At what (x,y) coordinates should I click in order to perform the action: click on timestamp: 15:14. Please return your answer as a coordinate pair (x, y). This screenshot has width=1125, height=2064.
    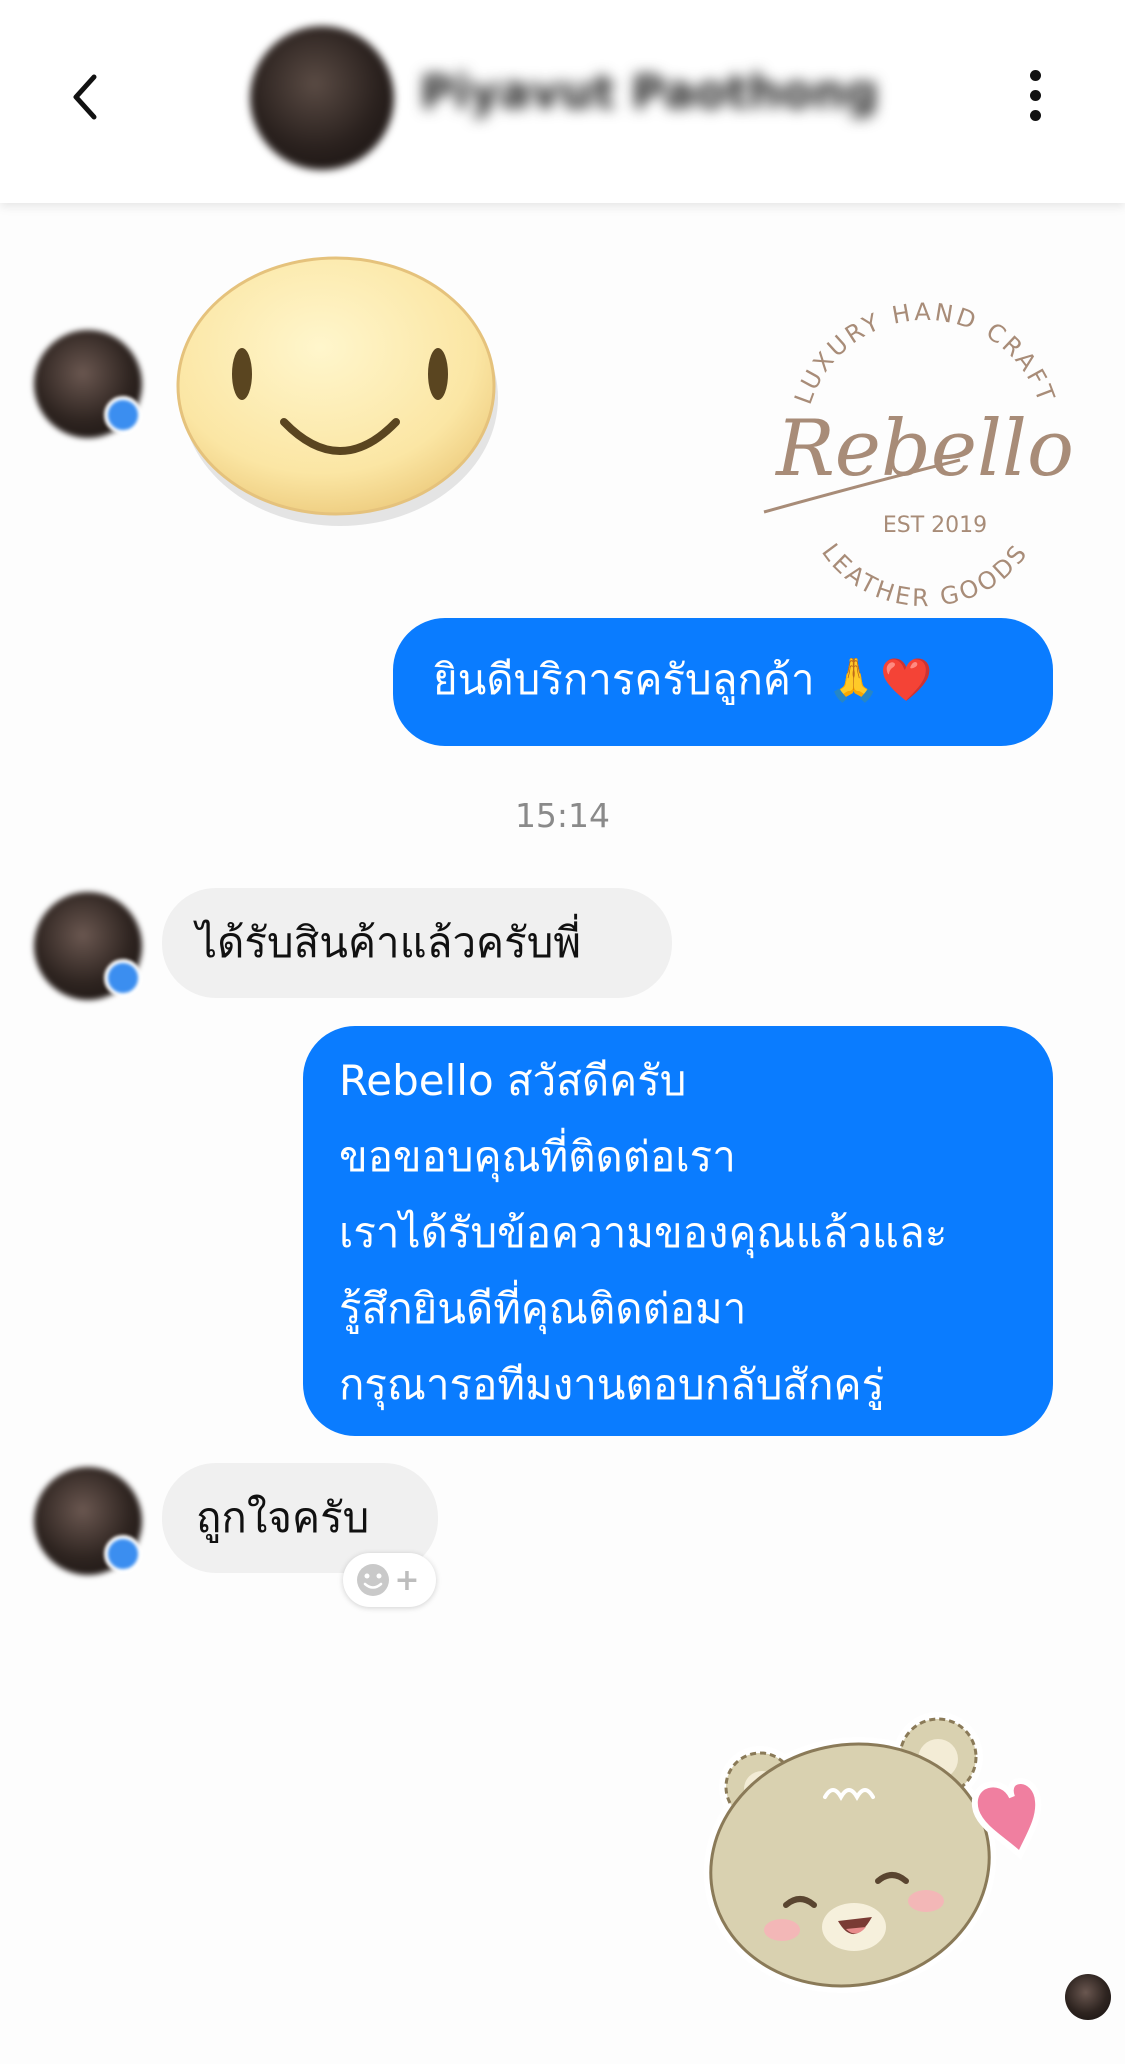
    Looking at the image, I should click on (562, 815).